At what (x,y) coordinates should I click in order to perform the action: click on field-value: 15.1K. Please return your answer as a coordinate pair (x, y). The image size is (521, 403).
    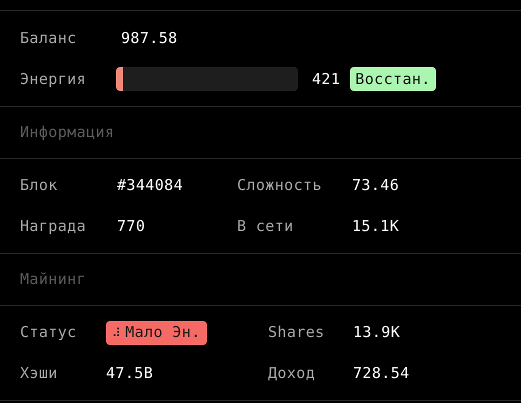
    Looking at the image, I should click on (376, 227).